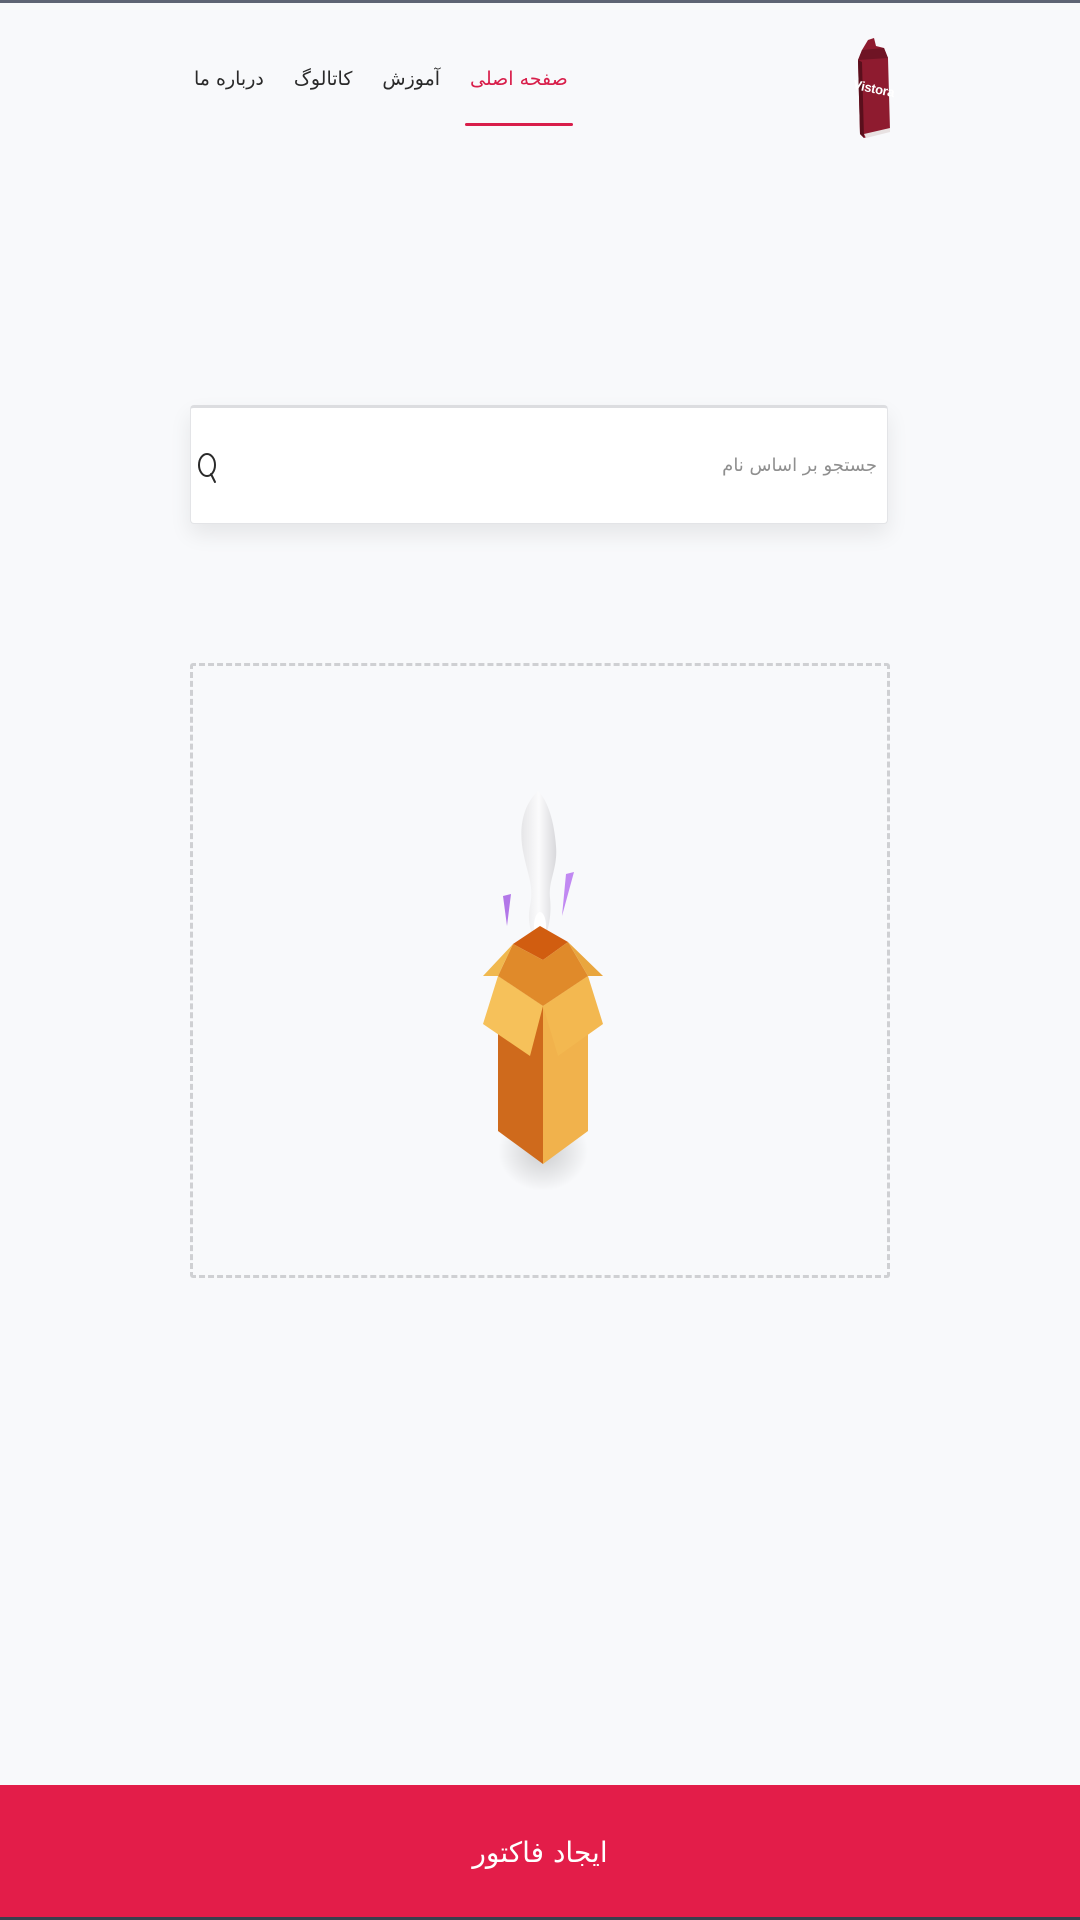 This screenshot has width=1080, height=1920. What do you see at coordinates (543, 991) in the screenshot?
I see `open-box-icon` at bounding box center [543, 991].